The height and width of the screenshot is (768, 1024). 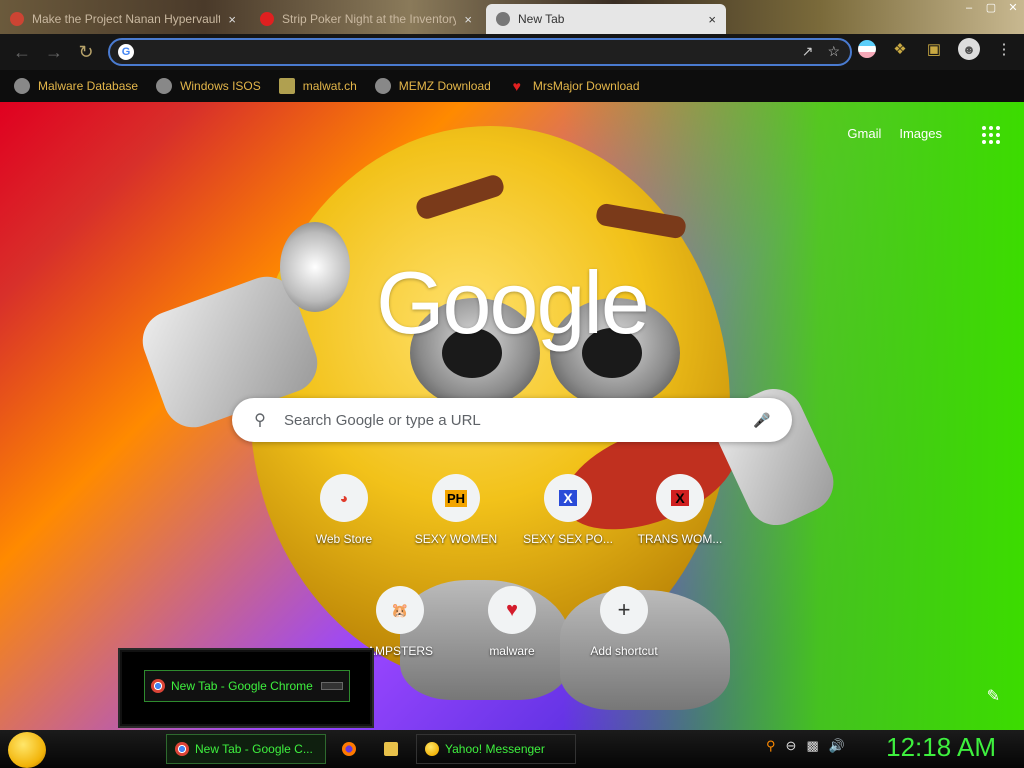 What do you see at coordinates (456, 498) in the screenshot?
I see `ph-icon: PH` at bounding box center [456, 498].